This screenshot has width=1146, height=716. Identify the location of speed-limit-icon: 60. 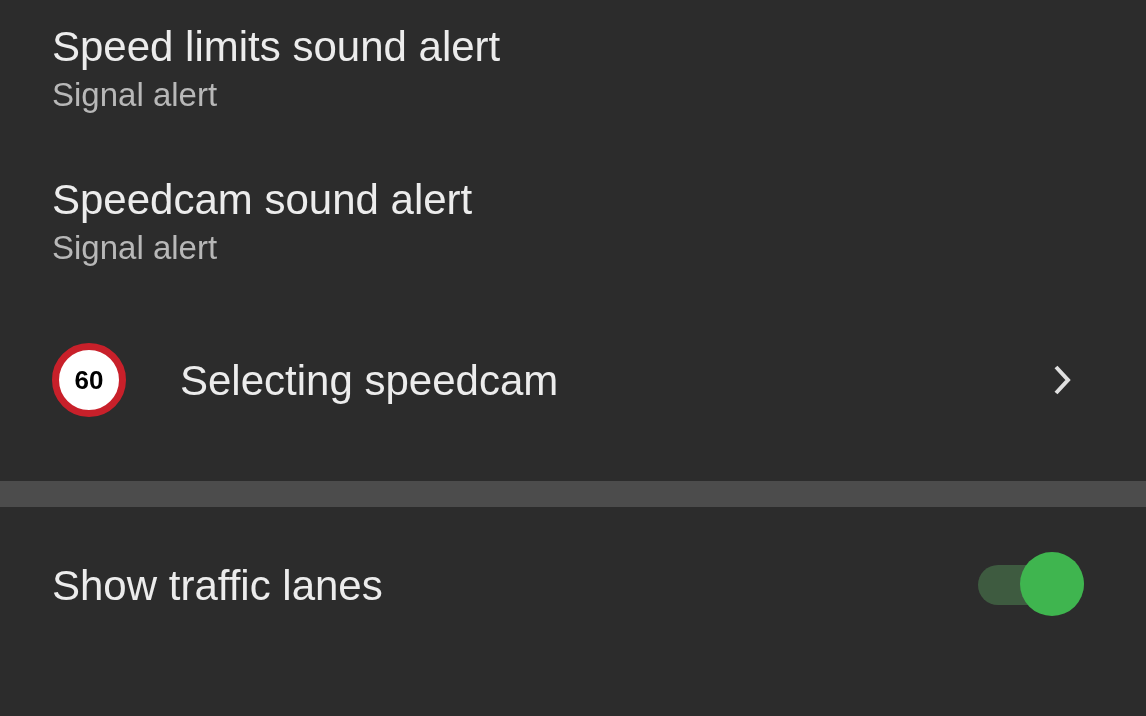
(89, 380).